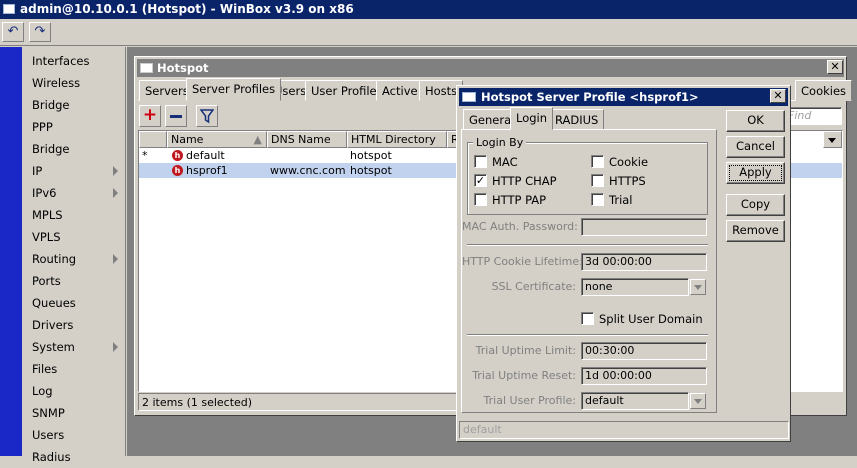 The height and width of the screenshot is (468, 857). Describe the element at coordinates (153, 139) in the screenshot. I see `column-header-flag` at that location.